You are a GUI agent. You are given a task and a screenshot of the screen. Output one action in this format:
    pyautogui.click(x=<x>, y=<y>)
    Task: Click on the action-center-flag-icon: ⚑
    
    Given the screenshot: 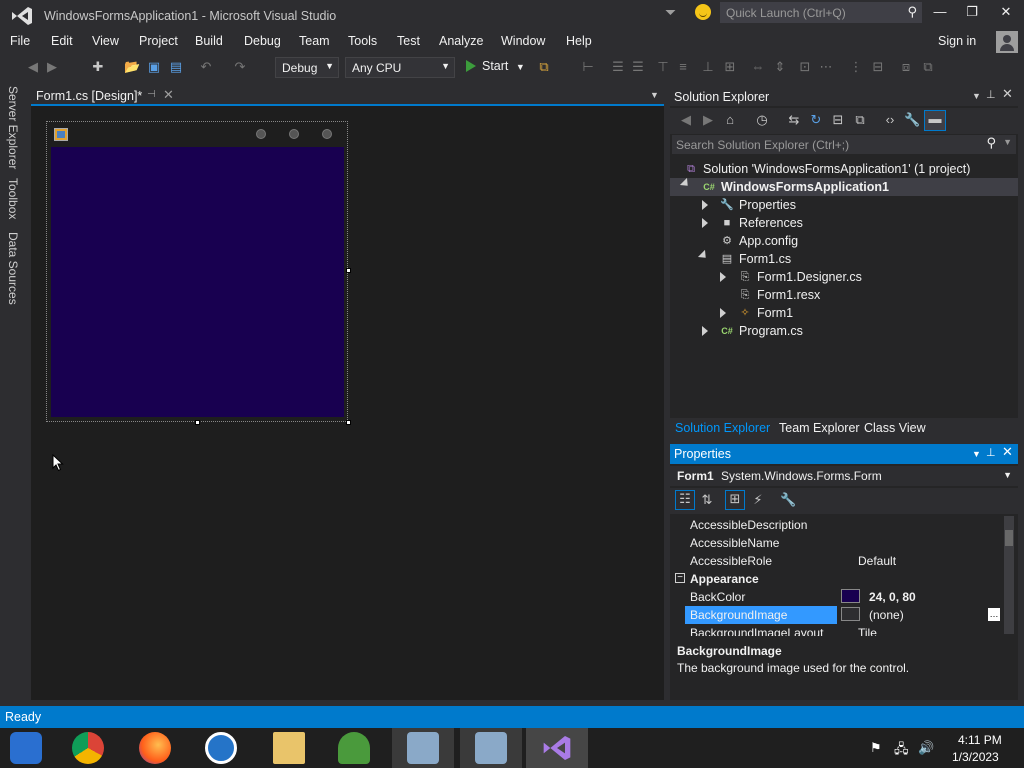 What is the action you would take?
    pyautogui.click(x=876, y=748)
    